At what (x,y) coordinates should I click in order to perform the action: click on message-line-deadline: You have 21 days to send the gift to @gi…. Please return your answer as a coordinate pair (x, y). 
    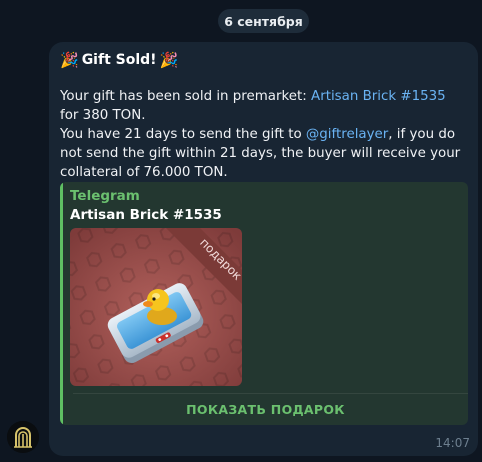
    Looking at the image, I should click on (264, 153).